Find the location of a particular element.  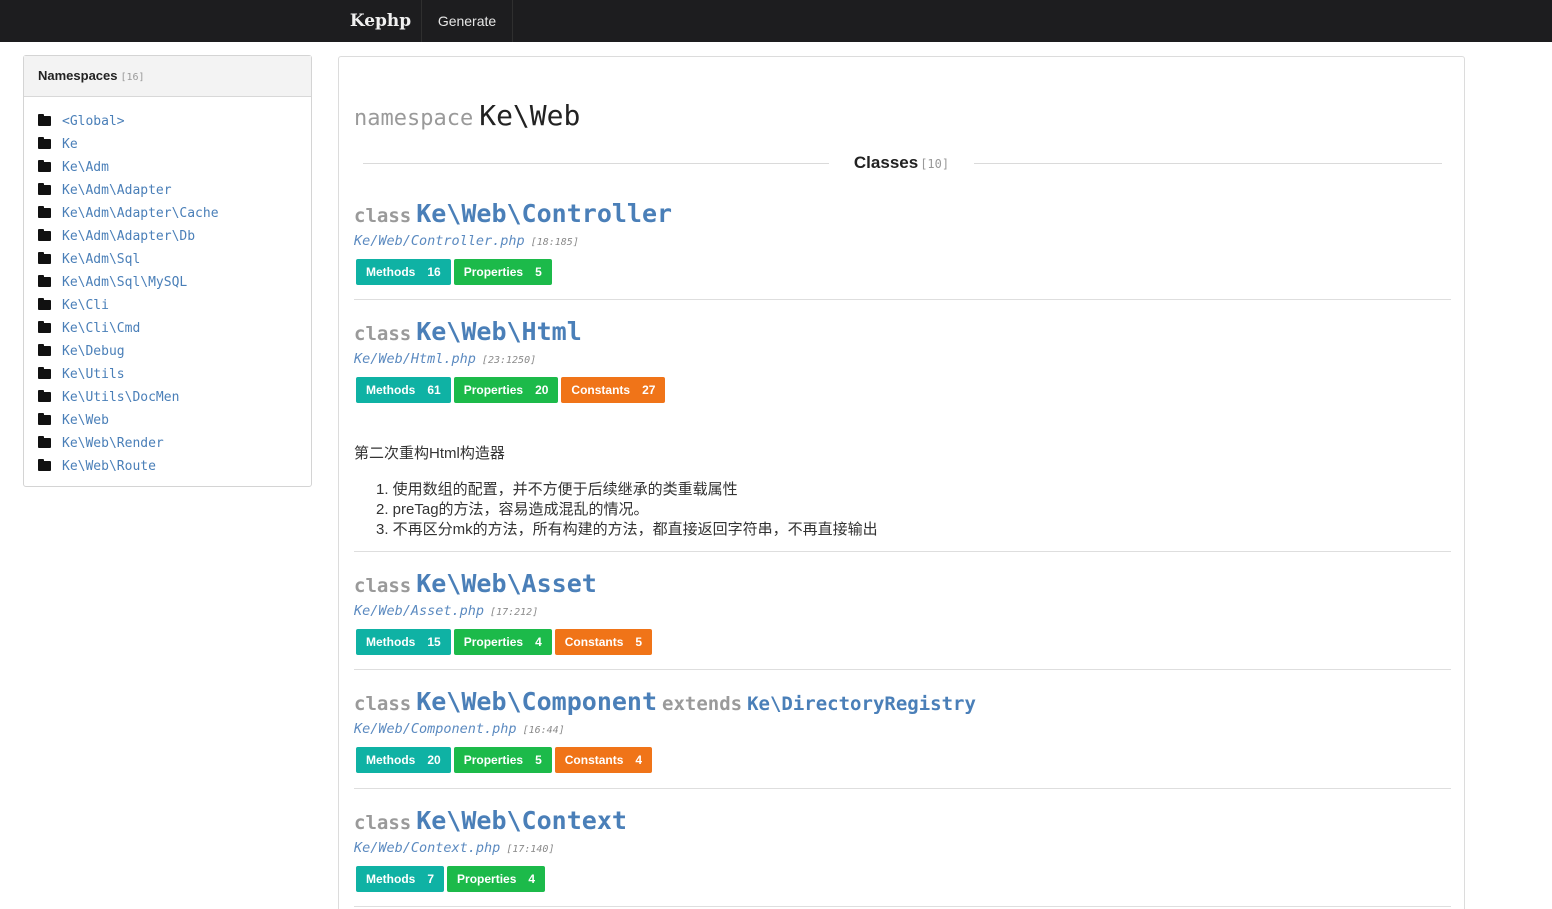

namespace-link: Ke\Adm\Adapter\Cache is located at coordinates (140, 213).